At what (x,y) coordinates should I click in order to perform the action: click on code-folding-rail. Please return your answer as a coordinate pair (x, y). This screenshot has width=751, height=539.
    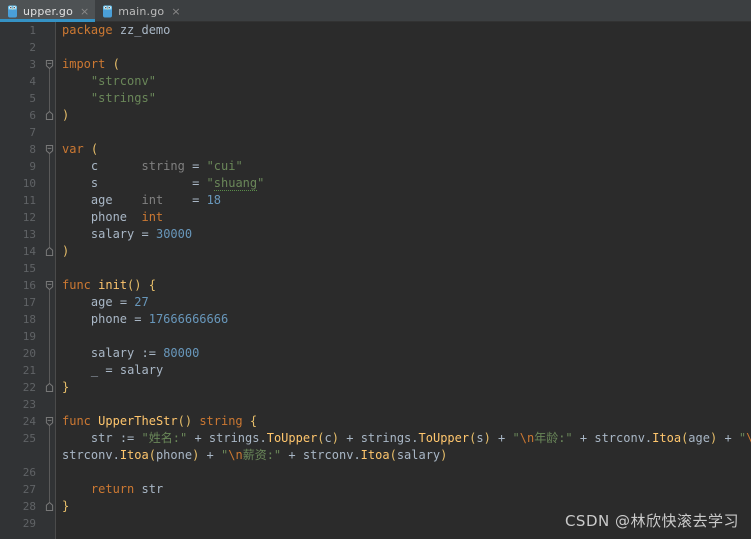
    Looking at the image, I should click on (50, 280).